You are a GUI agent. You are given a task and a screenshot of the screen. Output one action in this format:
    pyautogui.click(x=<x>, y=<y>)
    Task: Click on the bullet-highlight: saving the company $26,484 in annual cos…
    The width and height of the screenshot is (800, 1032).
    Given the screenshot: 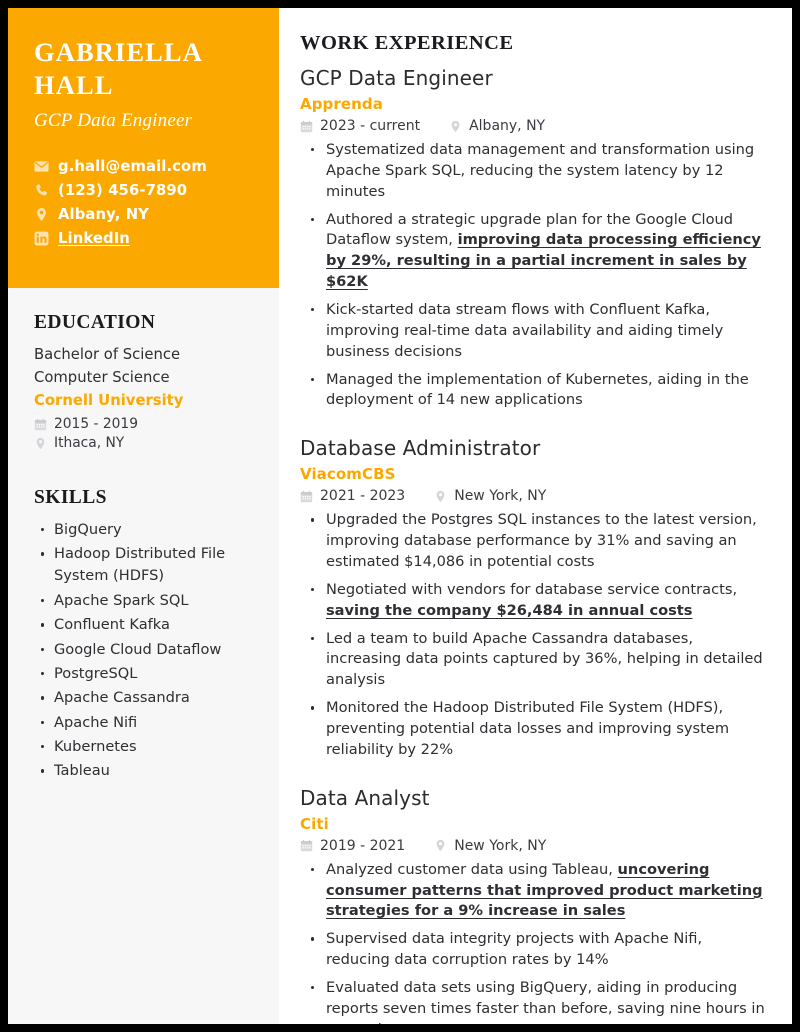 What is the action you would take?
    pyautogui.click(x=509, y=610)
    